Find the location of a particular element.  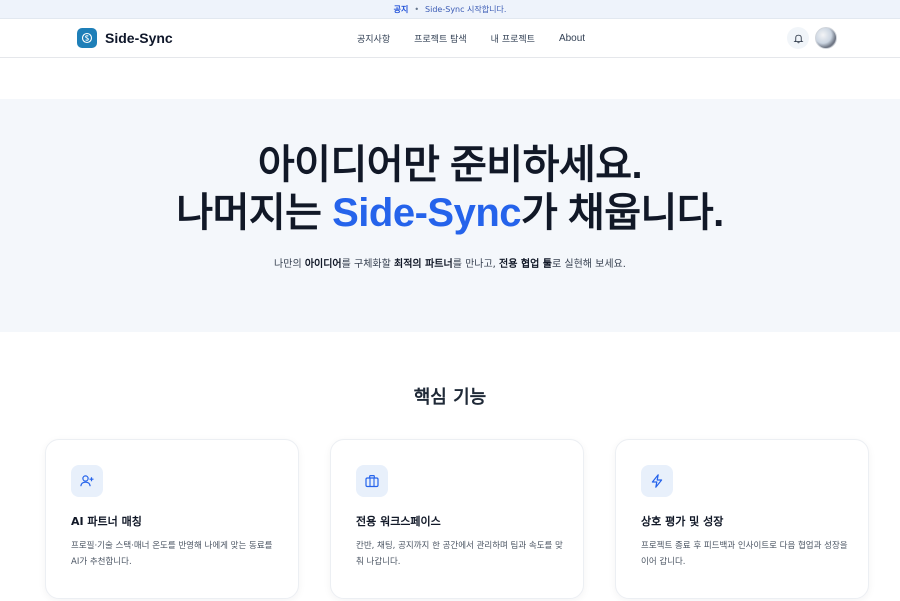

nav-notices: 공지사항 is located at coordinates (373, 38).